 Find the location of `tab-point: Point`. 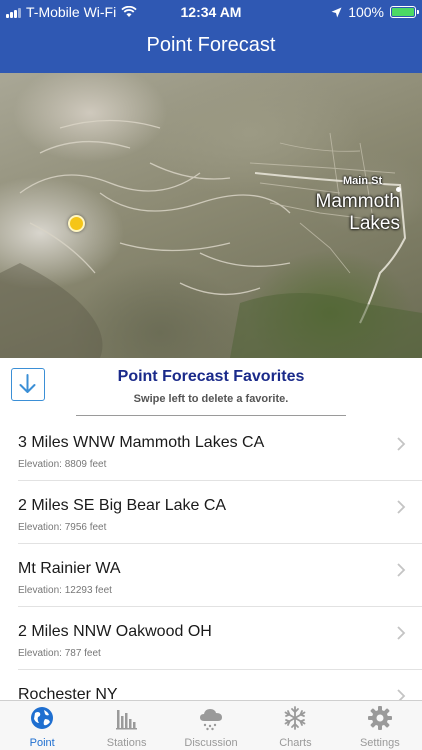

tab-point: Point is located at coordinates (42, 725).